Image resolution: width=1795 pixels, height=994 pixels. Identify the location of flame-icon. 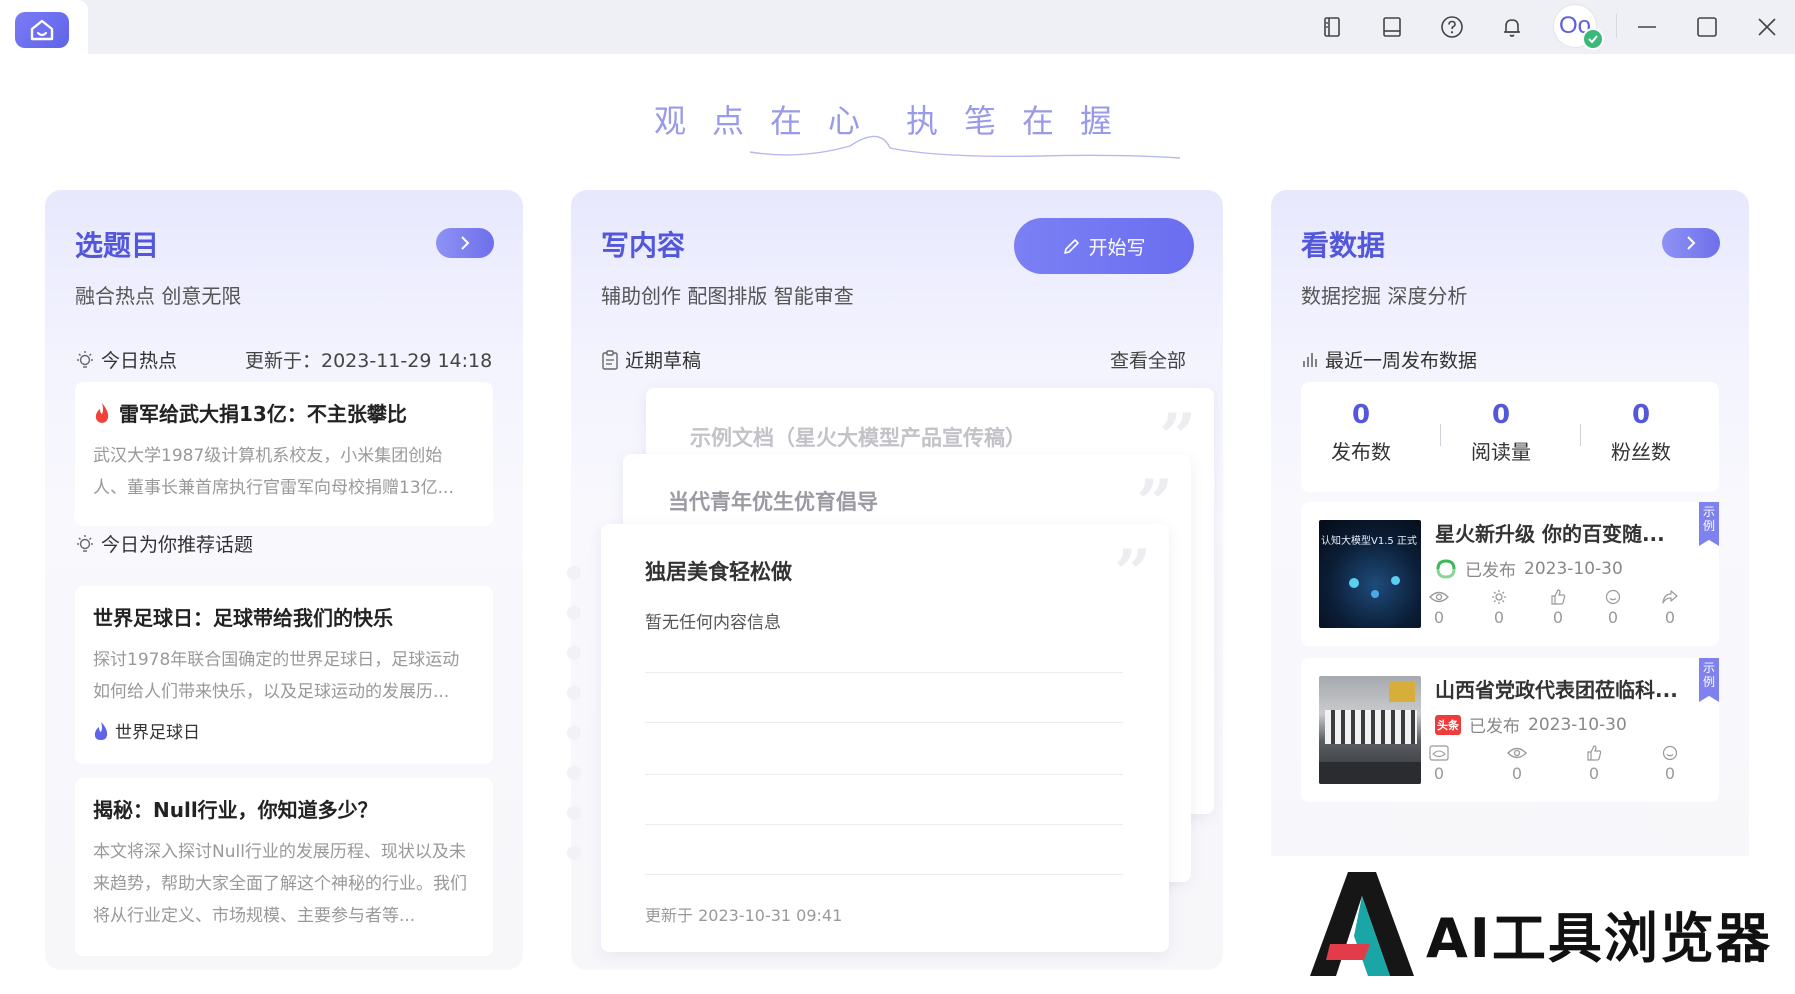
(101, 730).